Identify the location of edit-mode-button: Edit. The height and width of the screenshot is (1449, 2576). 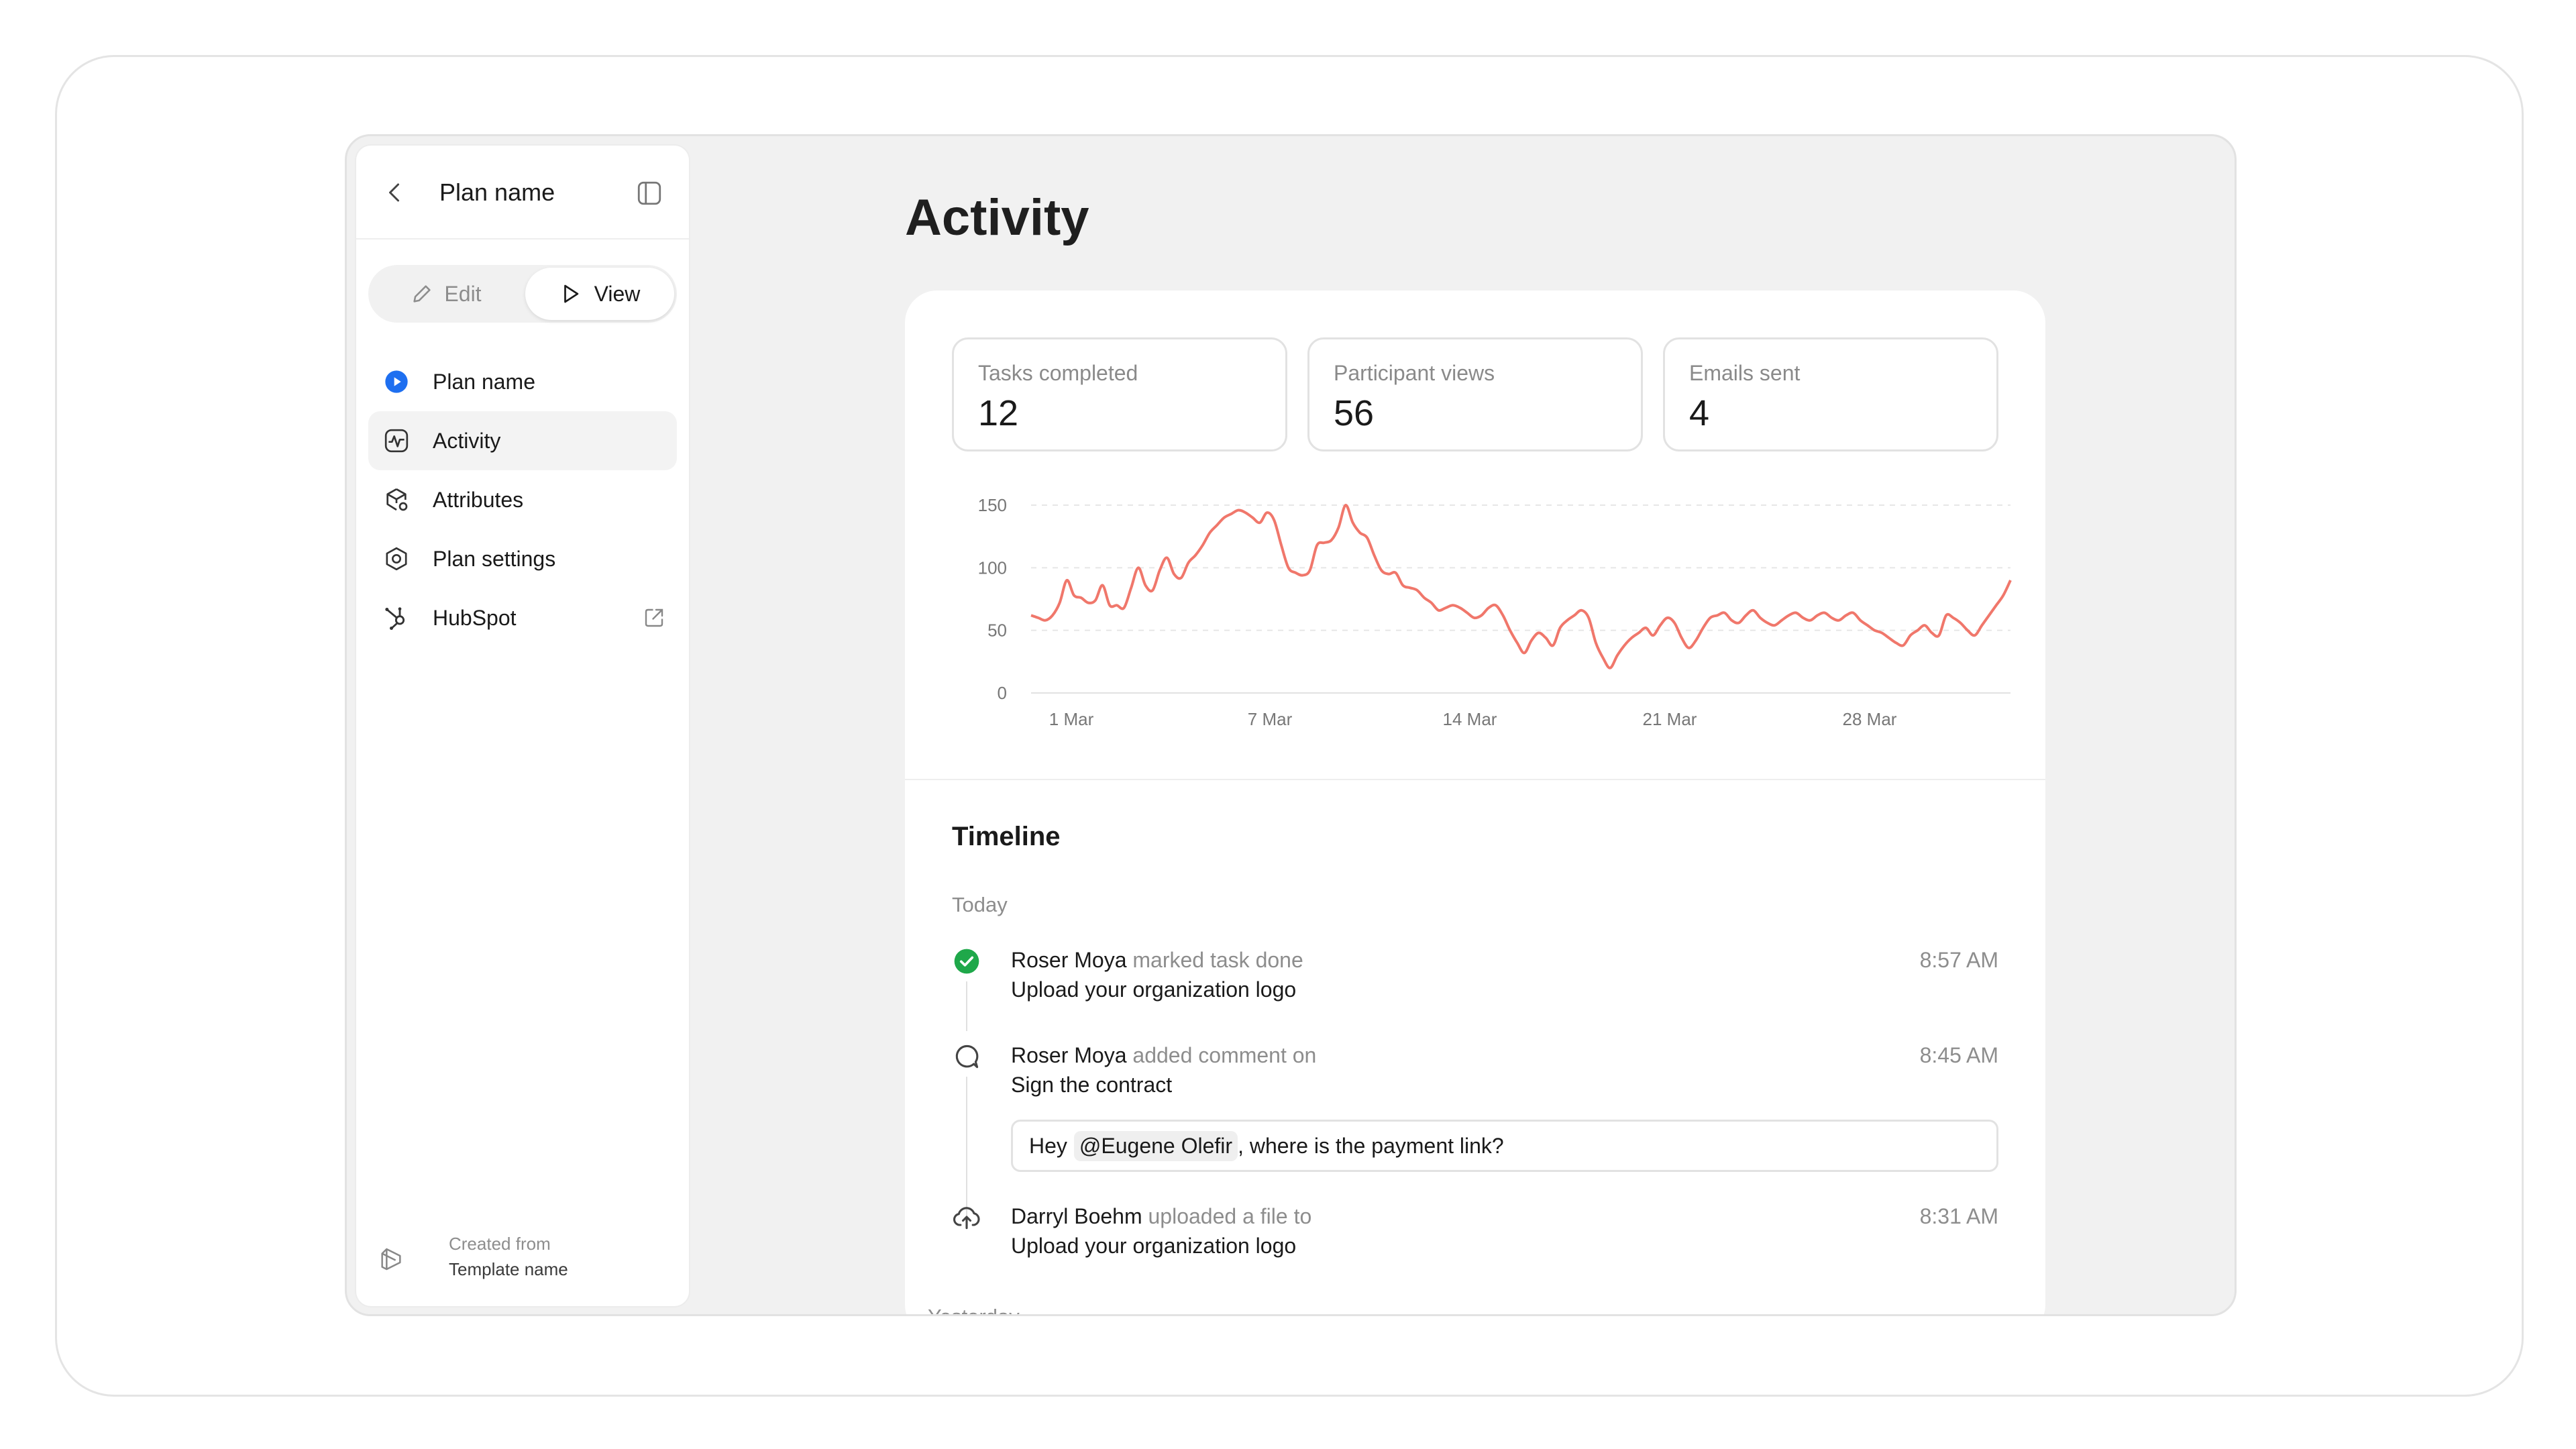
(446, 294).